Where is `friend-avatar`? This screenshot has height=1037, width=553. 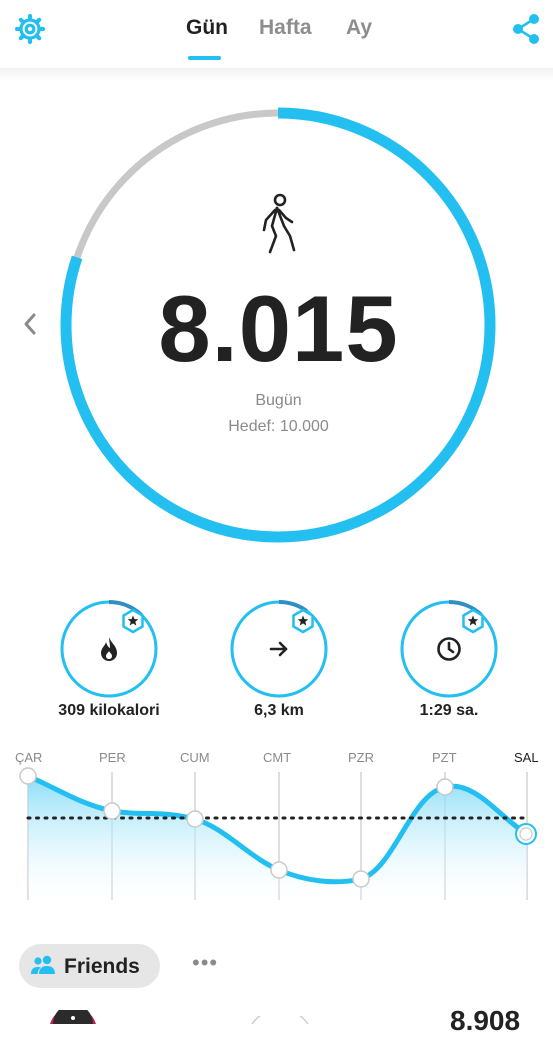 friend-avatar is located at coordinates (73, 1017).